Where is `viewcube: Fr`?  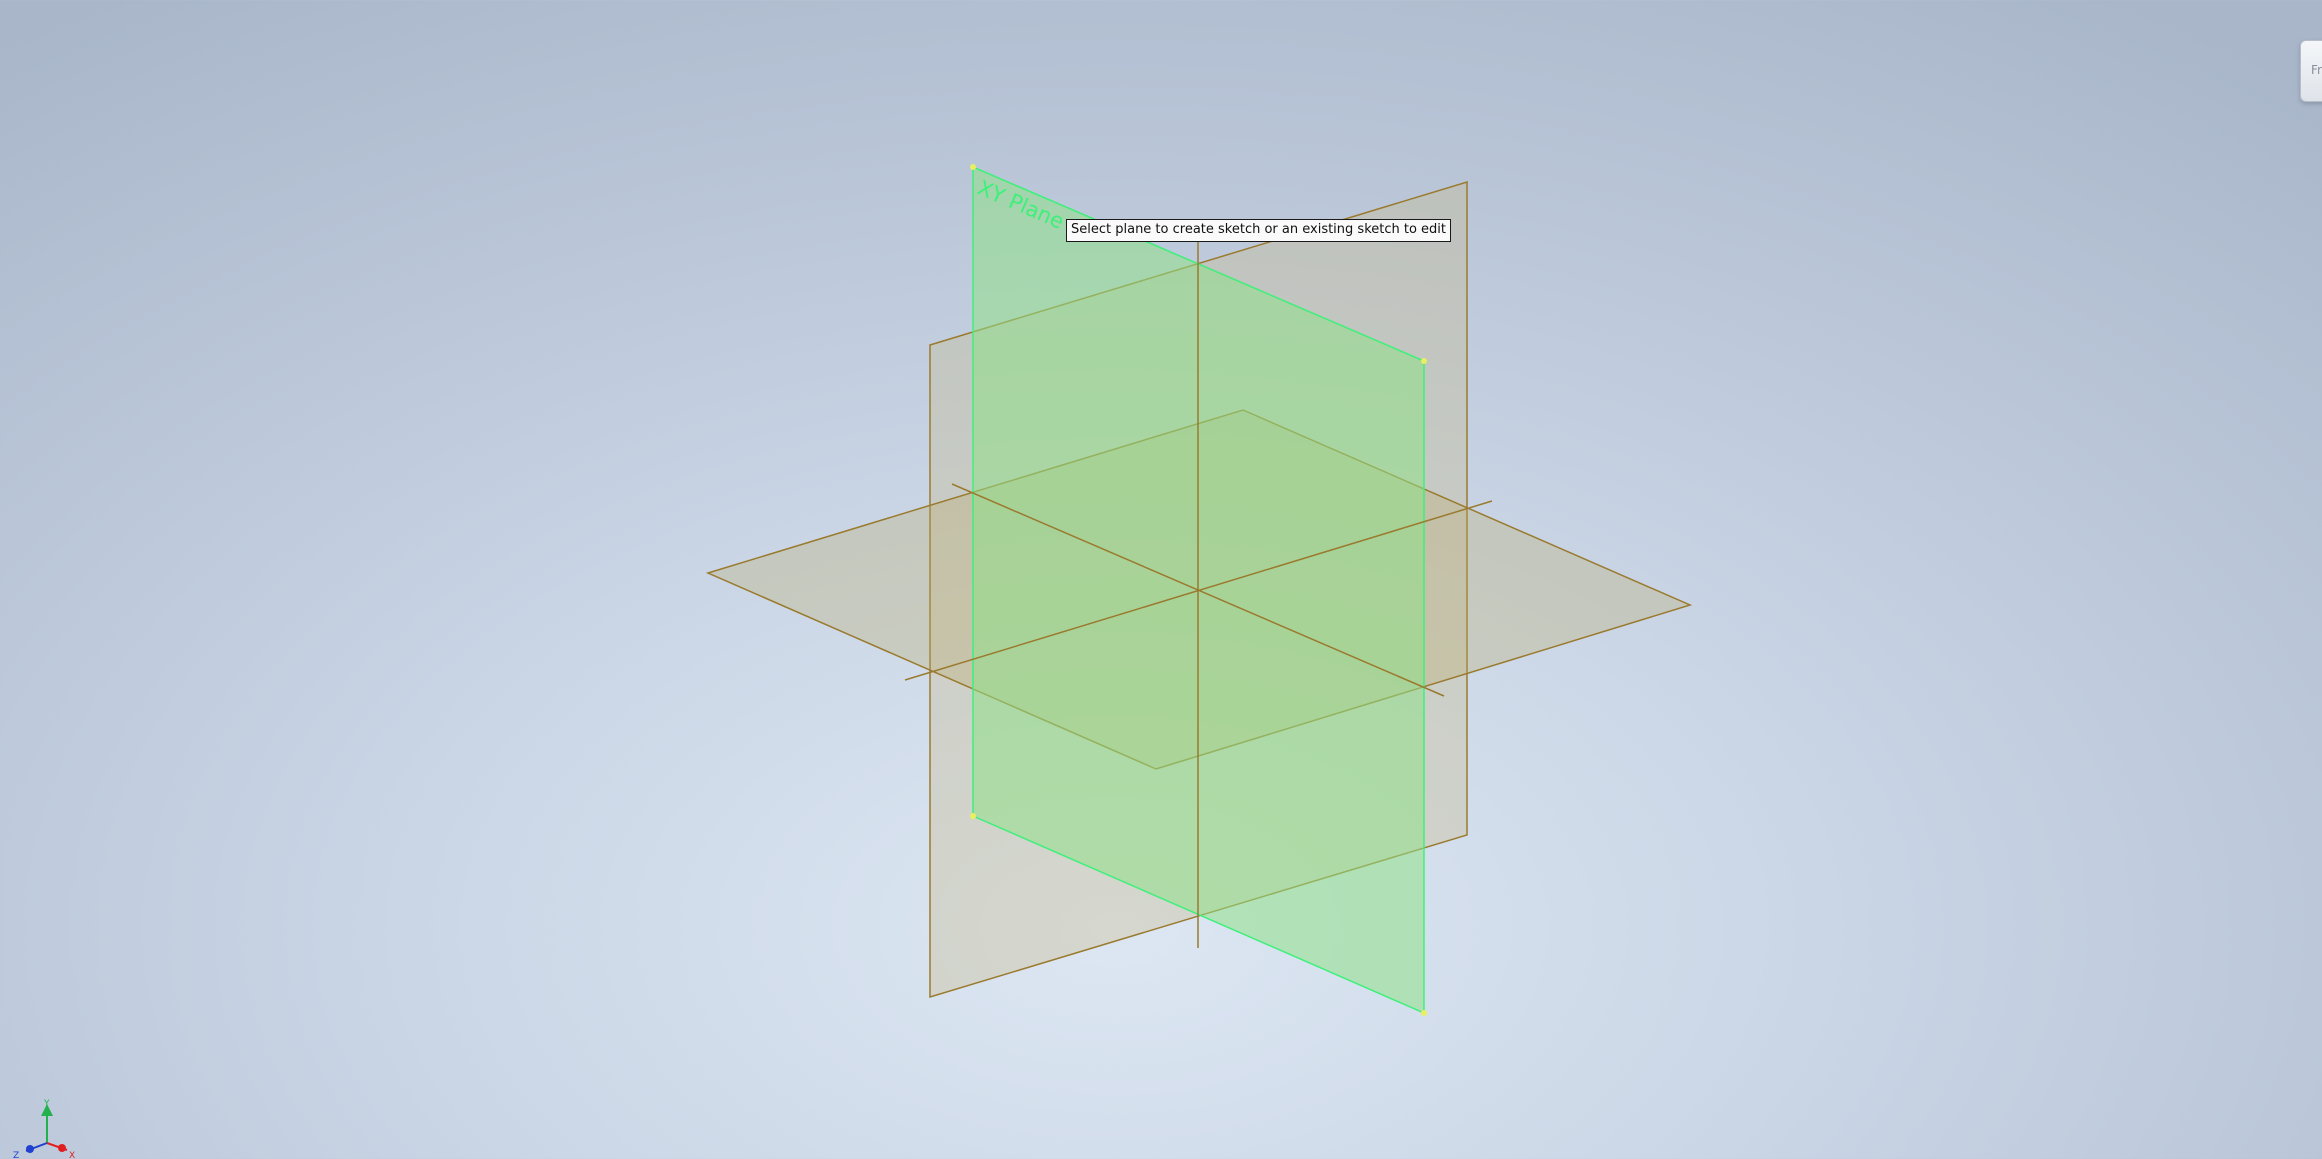 viewcube: Fr is located at coordinates (2311, 71).